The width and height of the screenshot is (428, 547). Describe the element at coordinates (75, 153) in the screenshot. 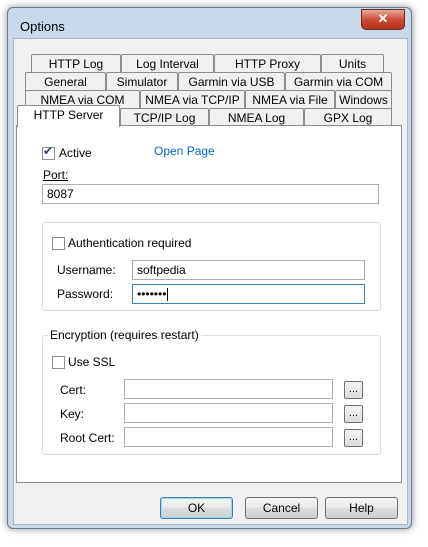

I see `active-label: Active` at that location.